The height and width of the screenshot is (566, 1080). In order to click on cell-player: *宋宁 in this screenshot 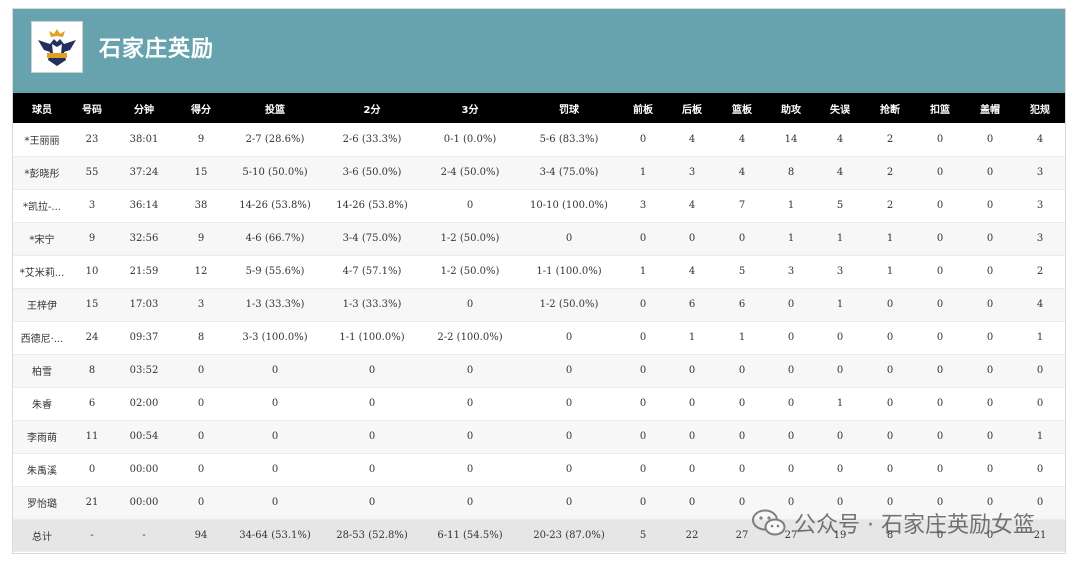, I will do `click(42, 240)`.